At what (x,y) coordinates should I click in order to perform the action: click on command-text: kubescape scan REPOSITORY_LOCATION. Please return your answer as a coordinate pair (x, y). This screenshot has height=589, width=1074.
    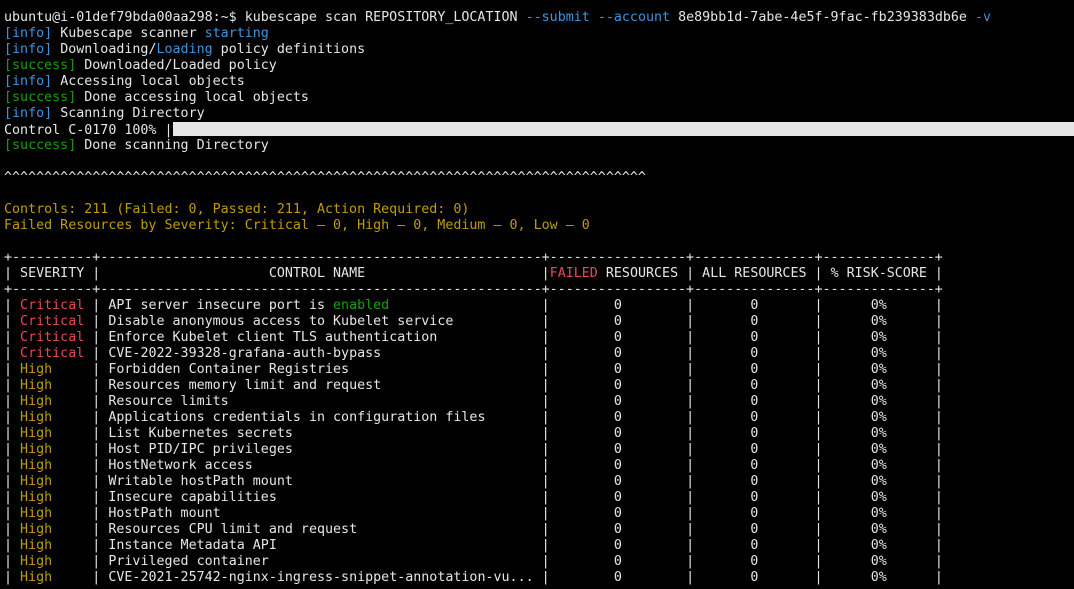
    Looking at the image, I should click on (381, 17).